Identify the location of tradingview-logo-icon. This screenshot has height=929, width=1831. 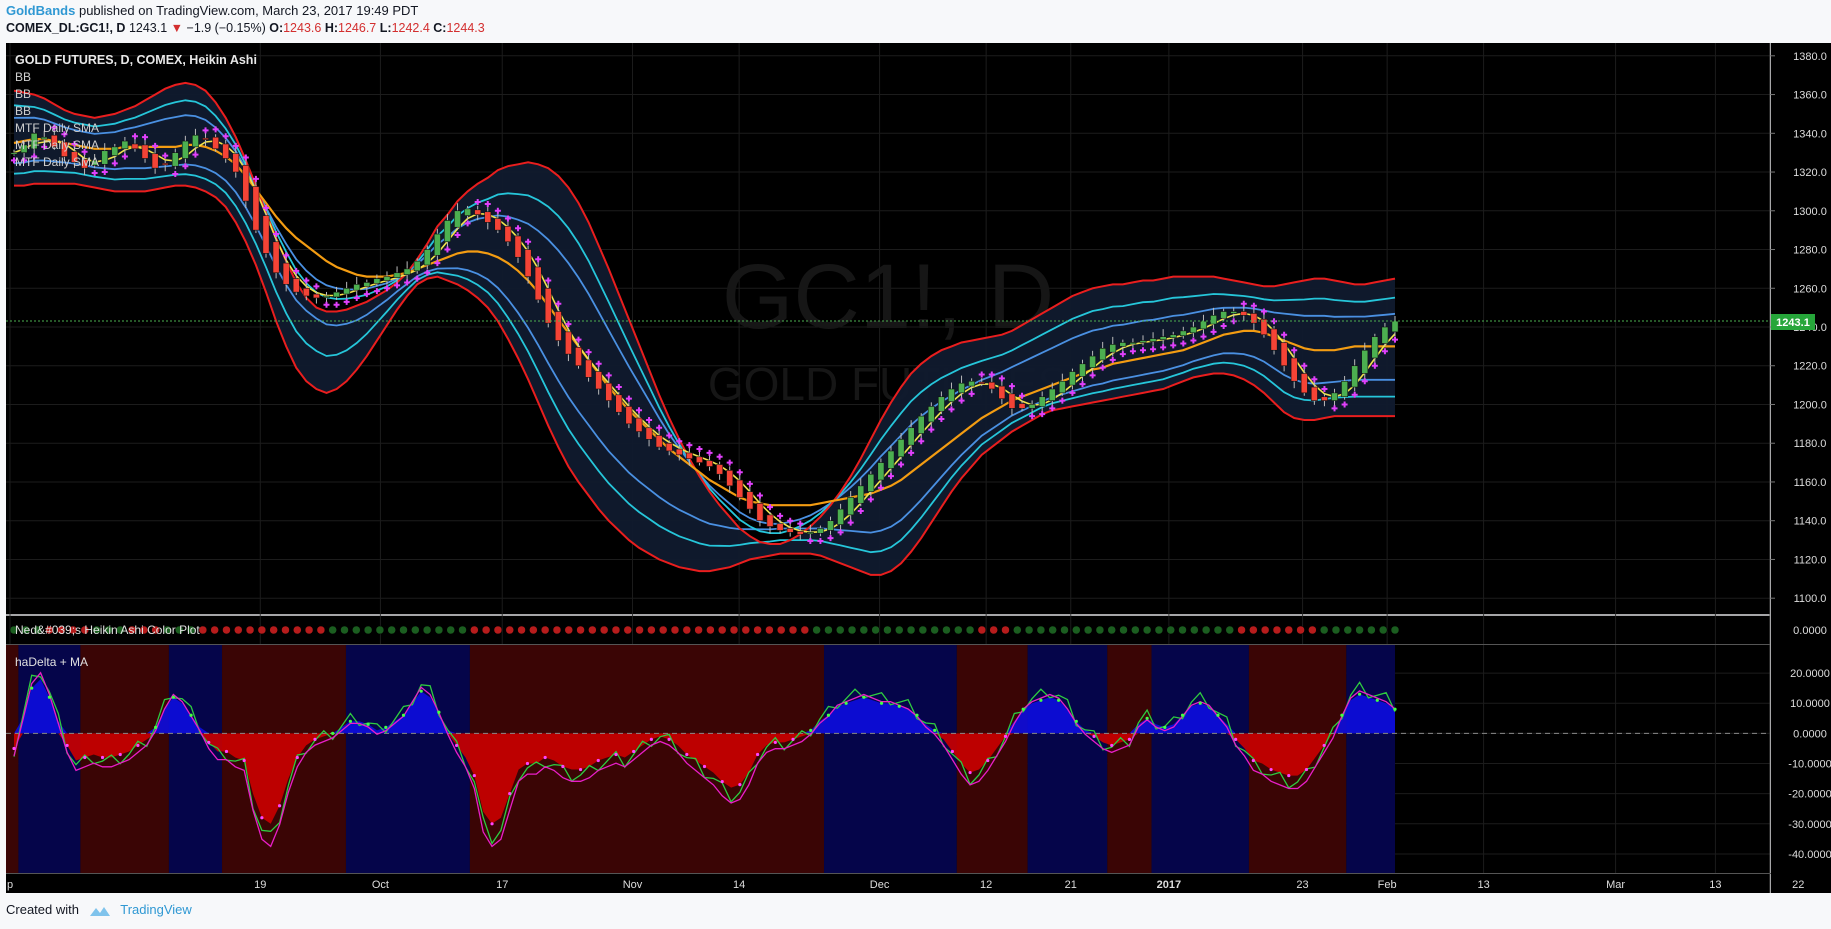
(100, 911).